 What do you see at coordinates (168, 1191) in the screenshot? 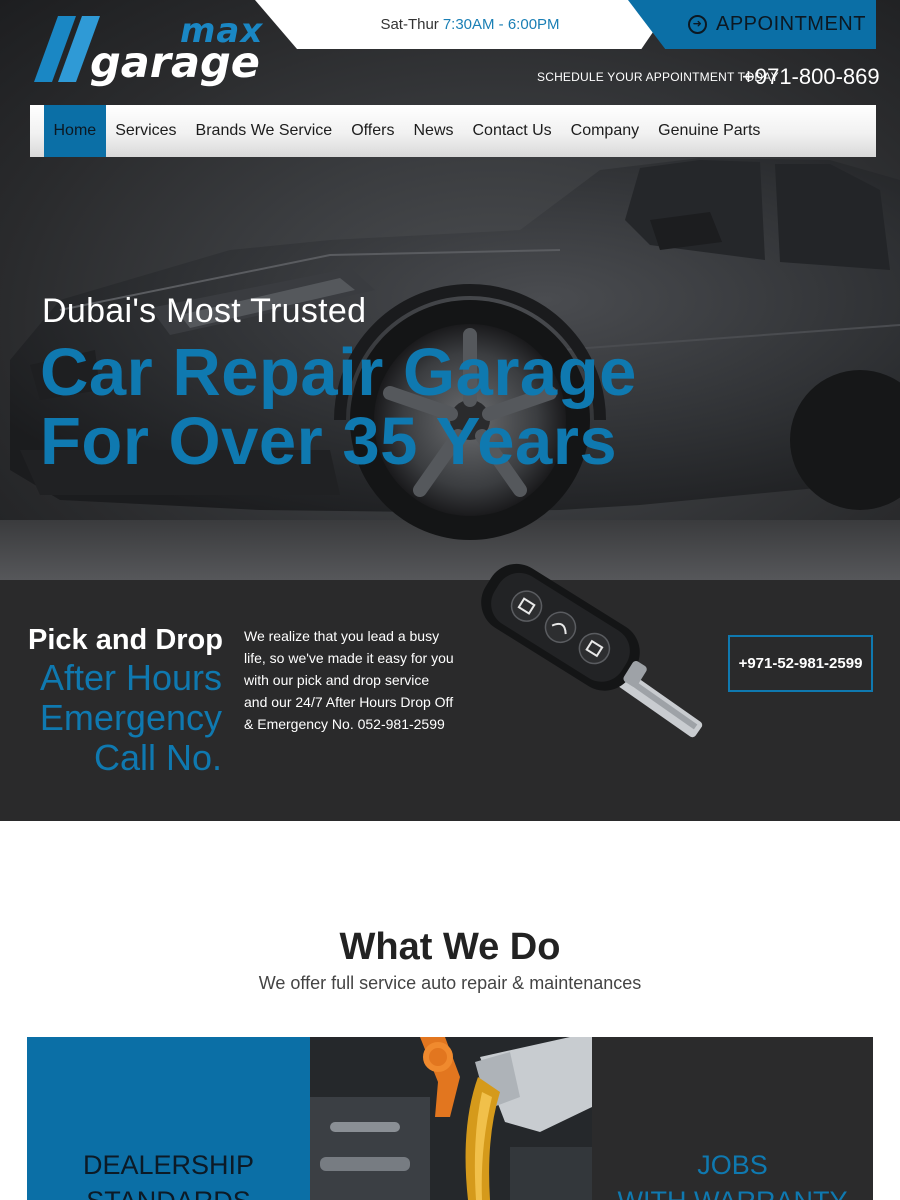
I see `card-line2: STANDARDS` at bounding box center [168, 1191].